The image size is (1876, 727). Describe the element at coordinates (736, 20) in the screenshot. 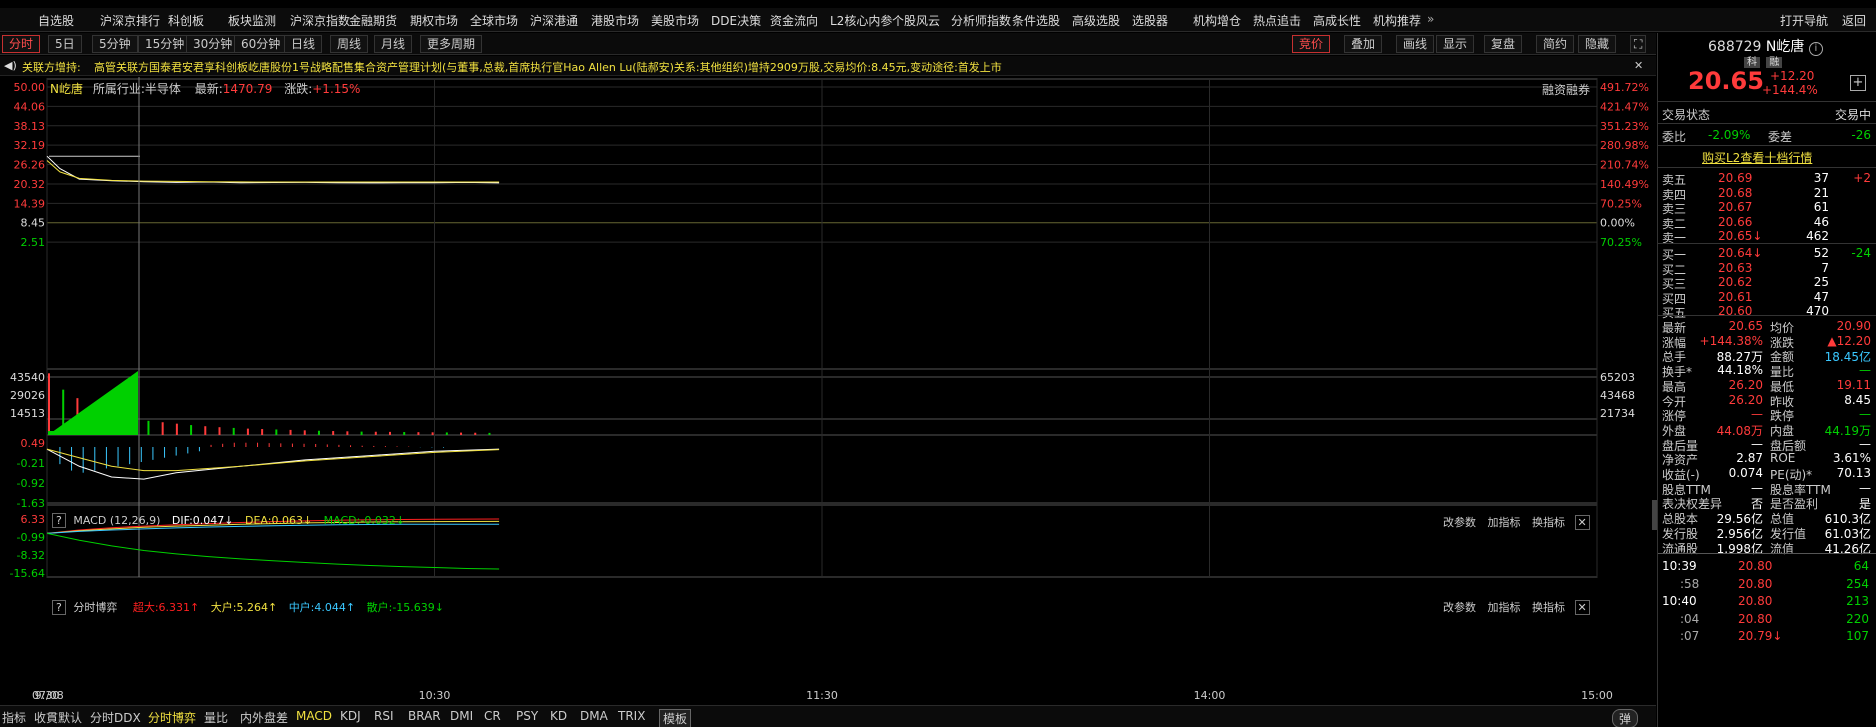

I see `nav-item-11: DDE决策` at that location.